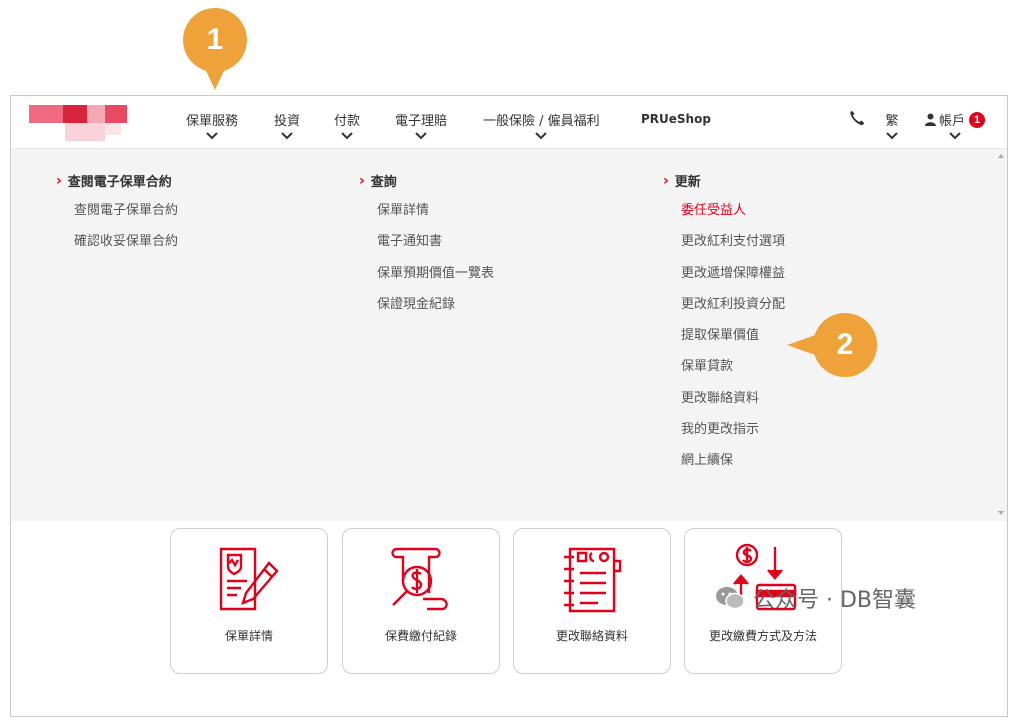 The width and height of the screenshot is (1015, 722). I want to click on language-switcher: 繁, so click(892, 125).